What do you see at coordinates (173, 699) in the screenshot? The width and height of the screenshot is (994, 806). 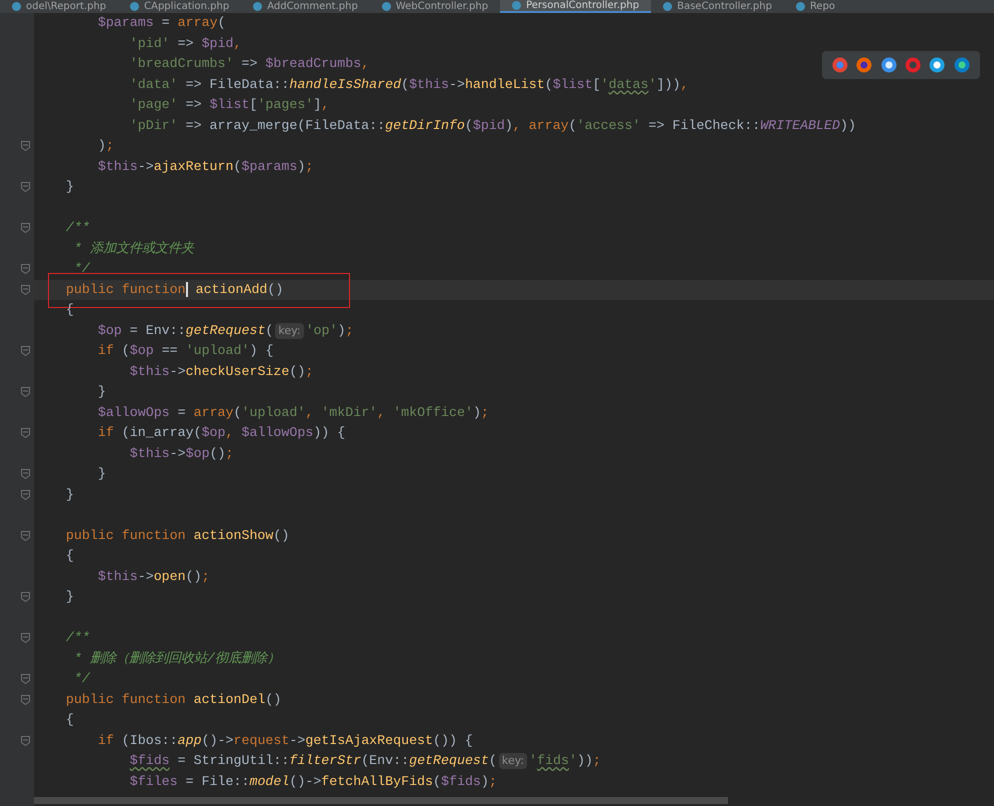 I see `code-text: public function actionDel()` at bounding box center [173, 699].